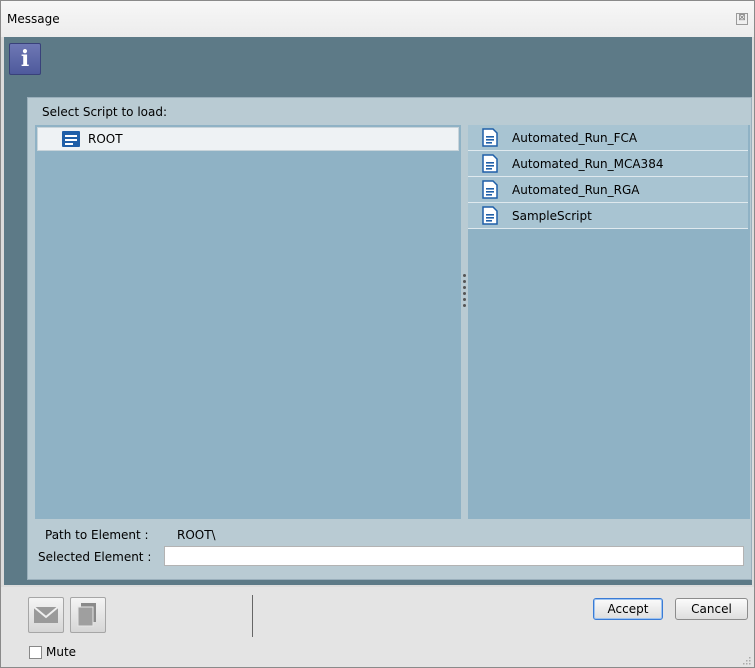 The height and width of the screenshot is (668, 755). What do you see at coordinates (35, 652) in the screenshot?
I see `mute-checkbox` at bounding box center [35, 652].